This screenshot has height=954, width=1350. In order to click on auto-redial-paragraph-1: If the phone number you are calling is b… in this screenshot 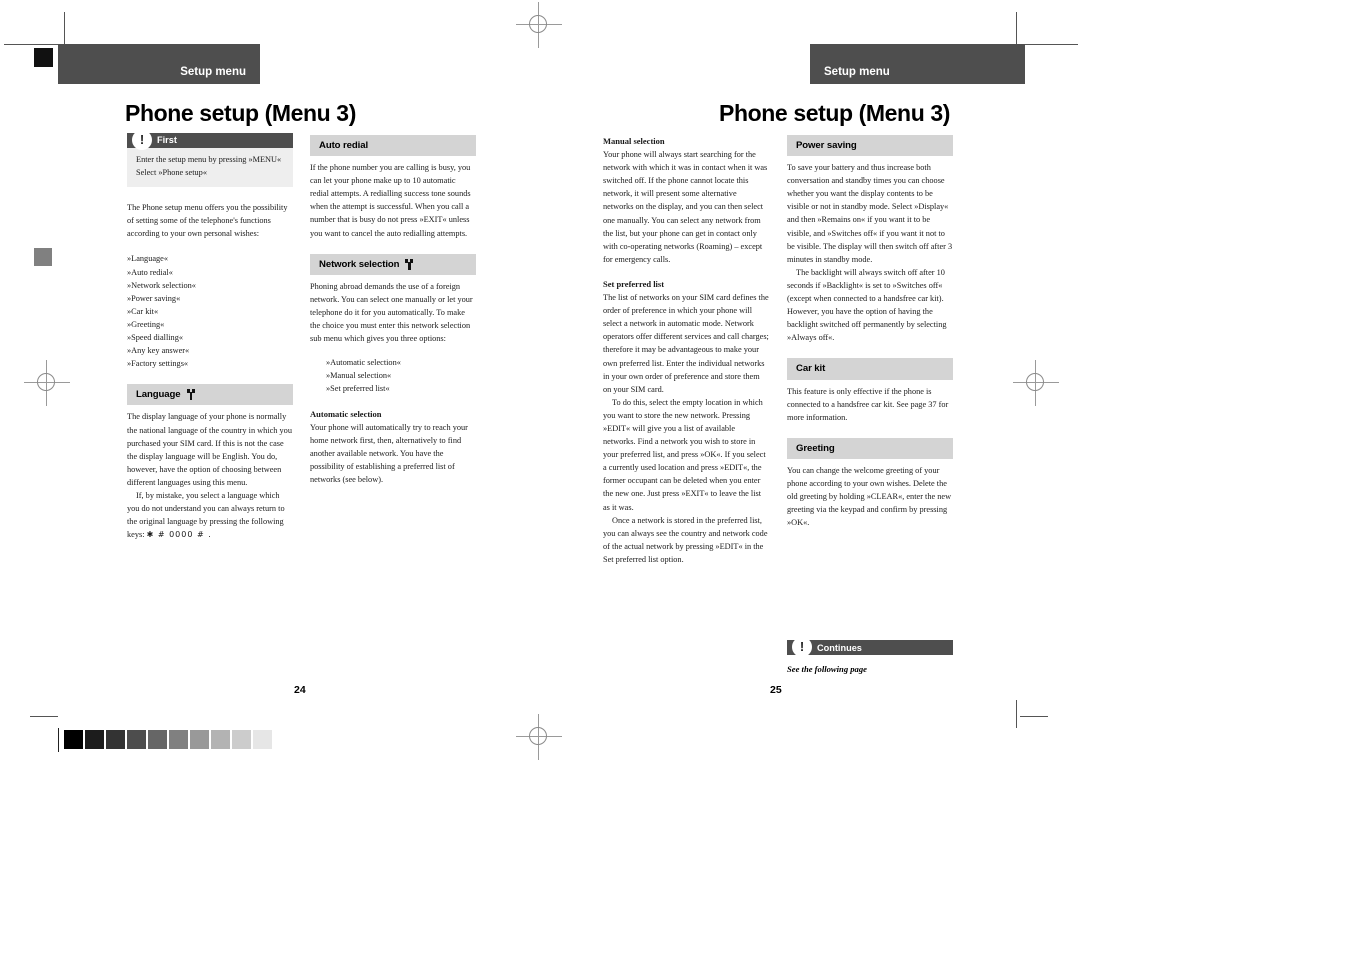, I will do `click(390, 200)`.